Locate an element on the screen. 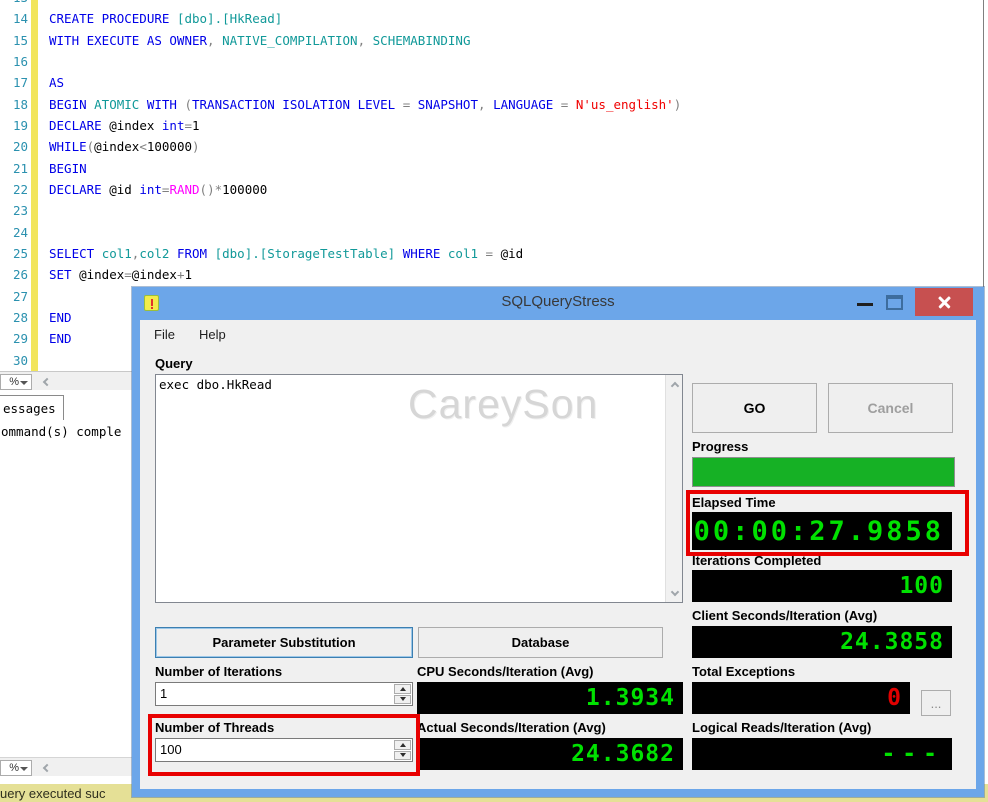 The image size is (988, 802). line-number: 28 is located at coordinates (20, 318).